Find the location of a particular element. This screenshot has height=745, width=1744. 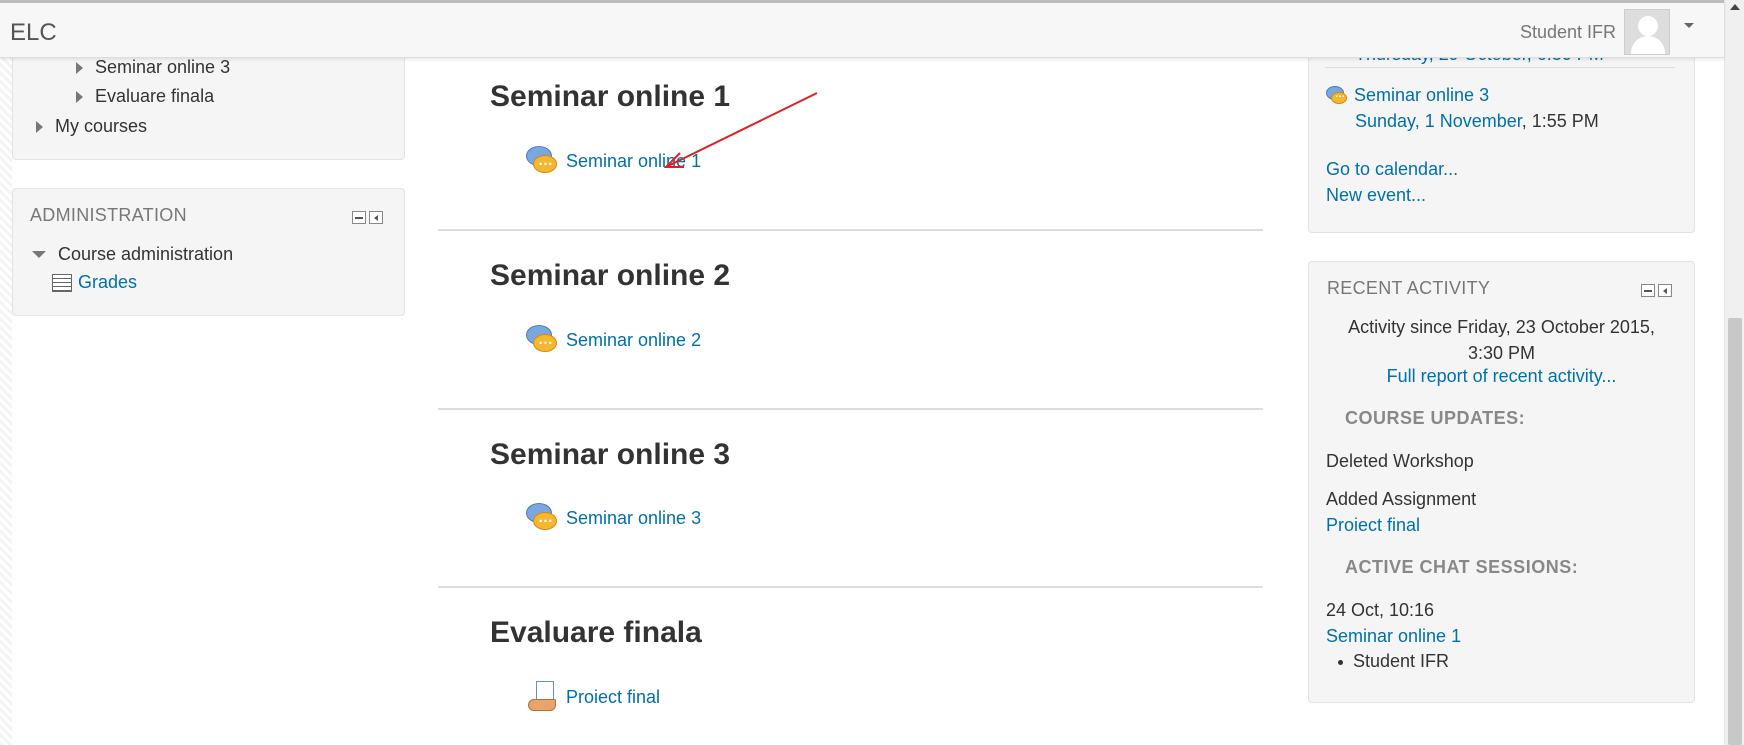

chat-user-item: Student IFR is located at coordinates (1393, 661).